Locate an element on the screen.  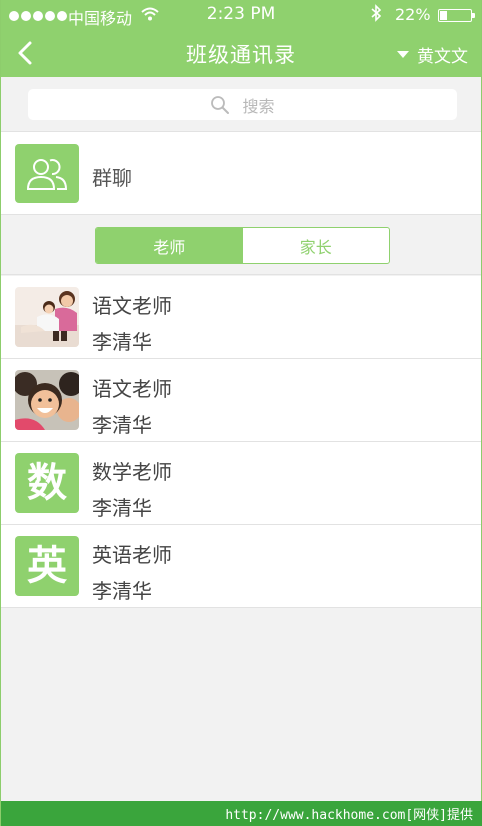
avatar-letter: 英 is located at coordinates (47, 566).